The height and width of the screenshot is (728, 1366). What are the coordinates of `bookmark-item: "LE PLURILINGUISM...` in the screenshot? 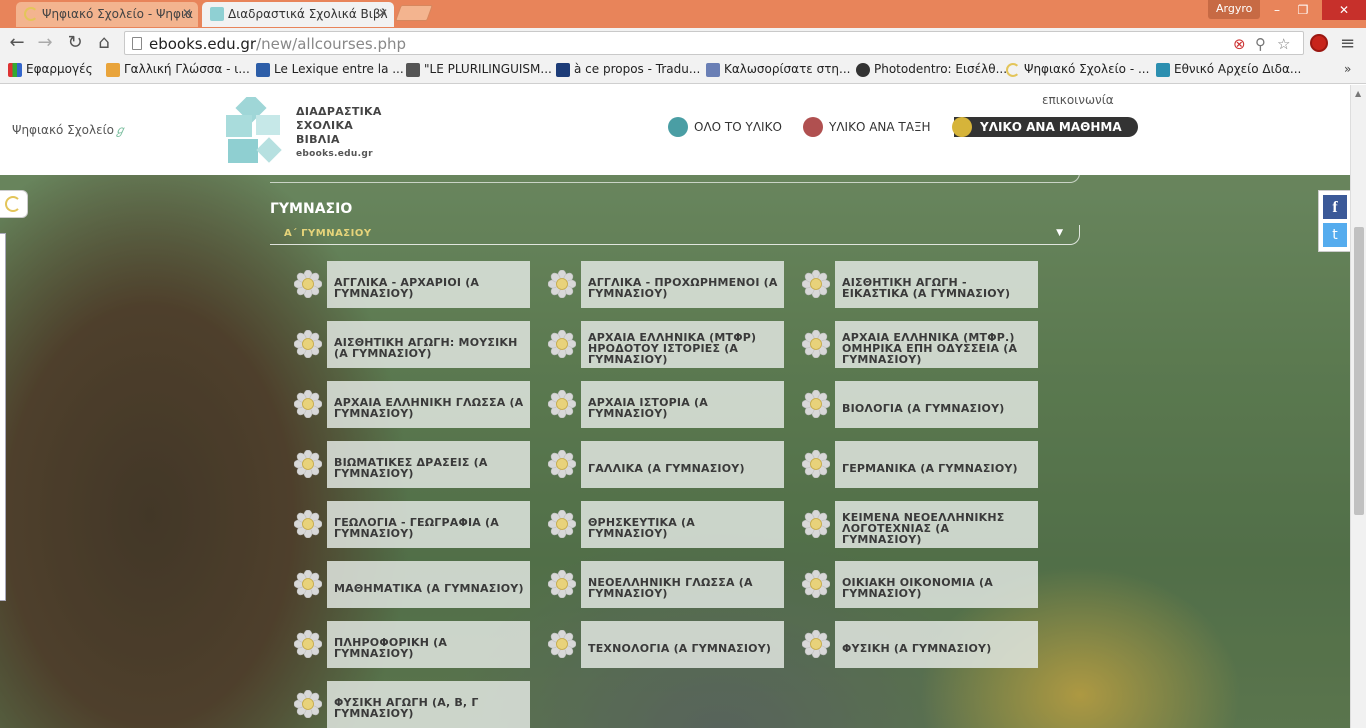 It's located at (479, 69).